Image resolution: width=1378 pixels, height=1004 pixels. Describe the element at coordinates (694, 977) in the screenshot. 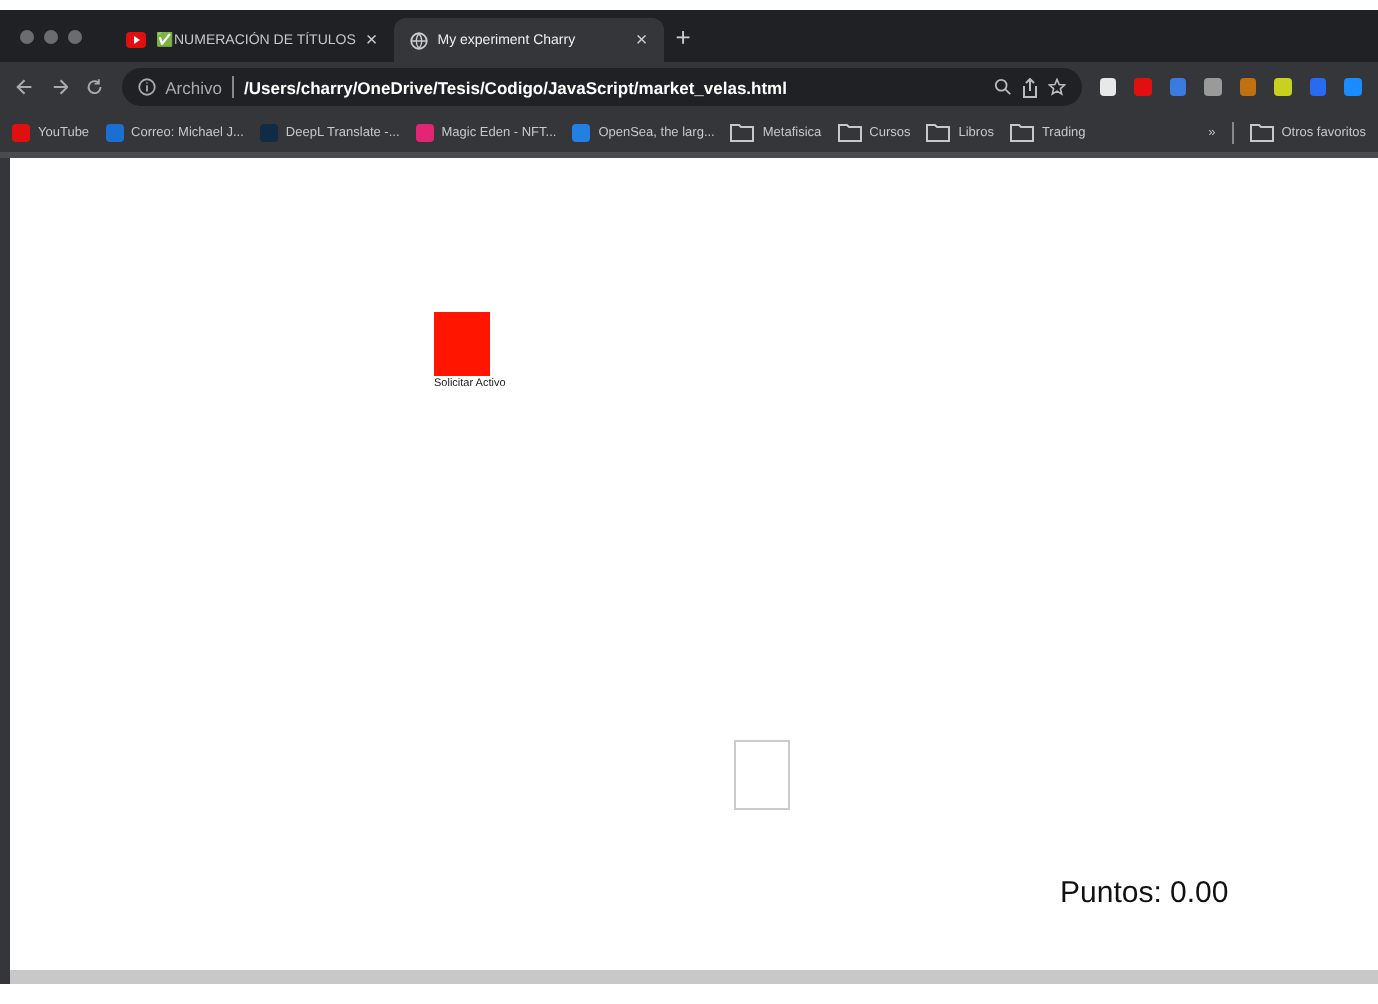

I see `horizontal-scrollbar` at that location.